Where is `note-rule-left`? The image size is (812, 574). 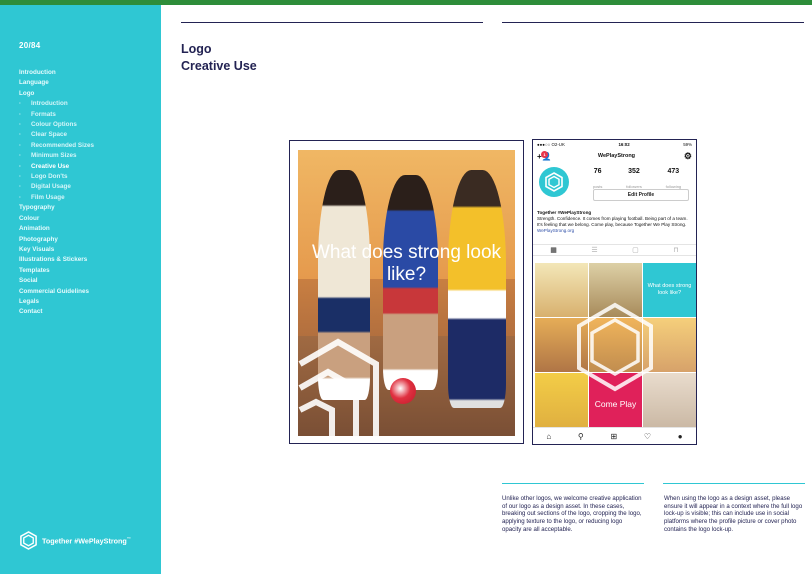
note-rule-left is located at coordinates (573, 483).